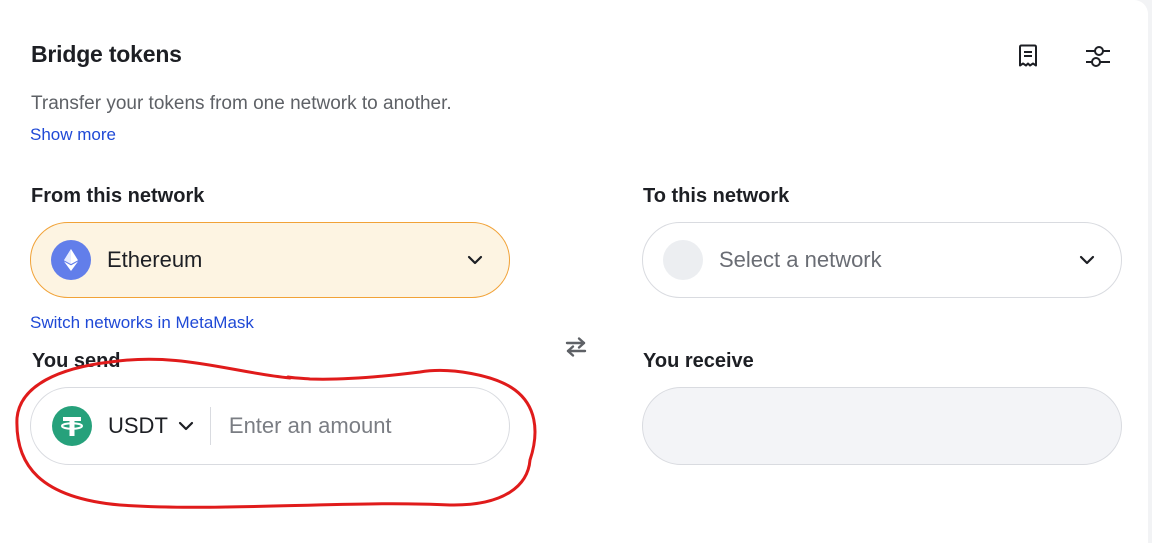 This screenshot has width=1152, height=543. I want to click on network-placeholder-icon, so click(683, 260).